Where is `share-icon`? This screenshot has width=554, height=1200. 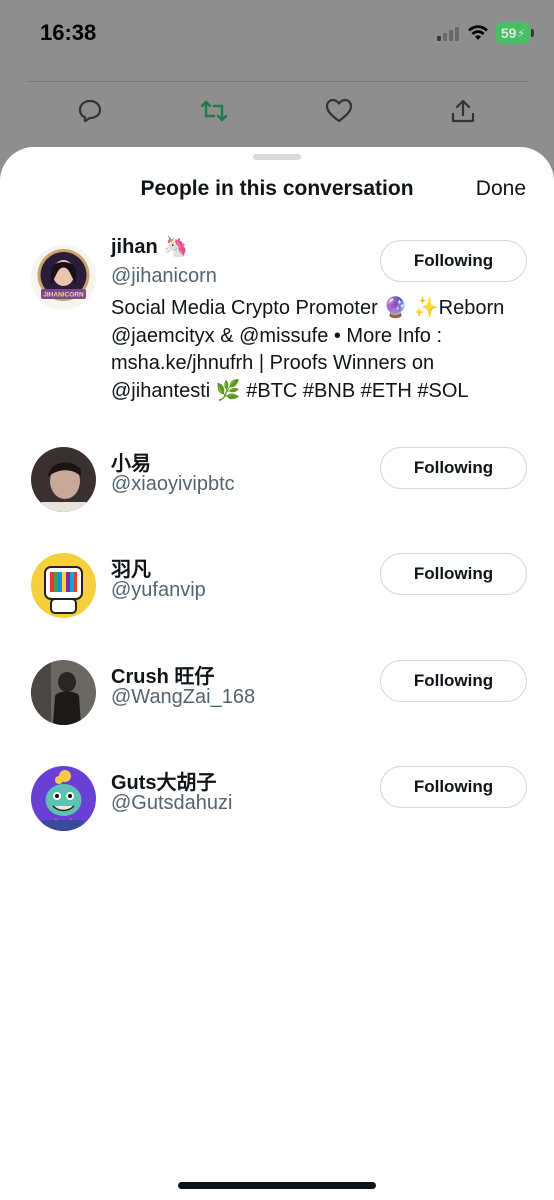
share-icon is located at coordinates (463, 111).